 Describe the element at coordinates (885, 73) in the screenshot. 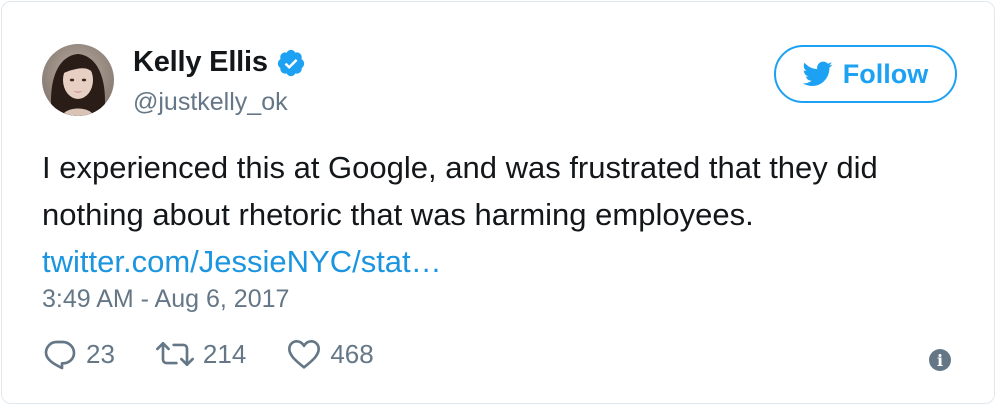

I see `follow-button-label: Follow` at that location.